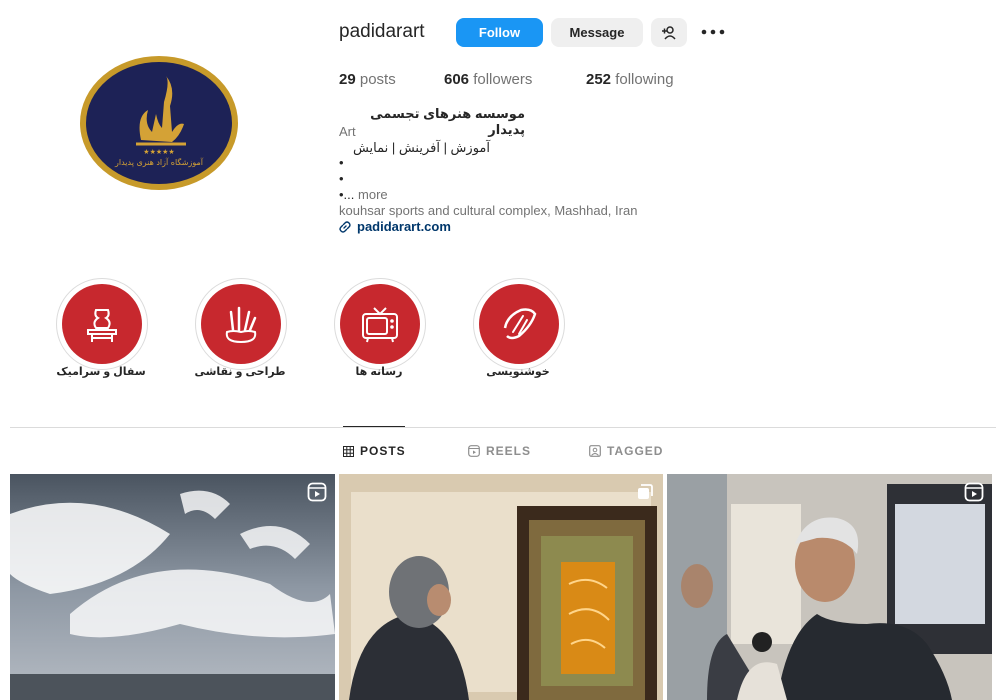  I want to click on avatar-stars: ★★★★★, so click(158, 152).